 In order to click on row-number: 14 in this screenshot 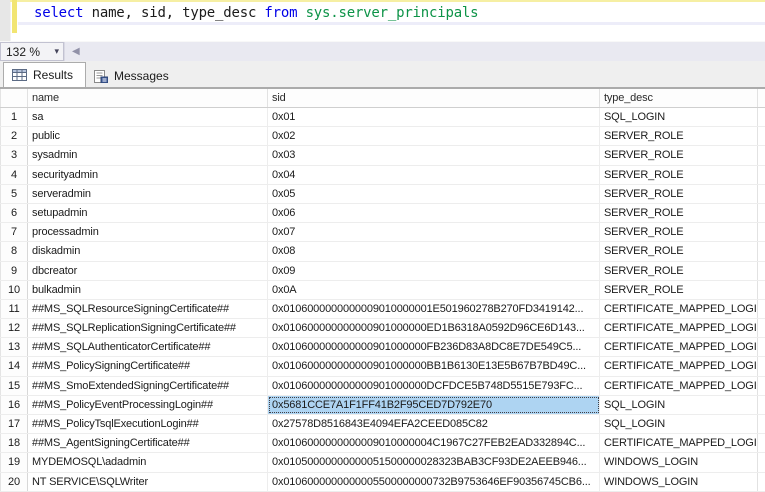, I will do `click(14, 366)`.